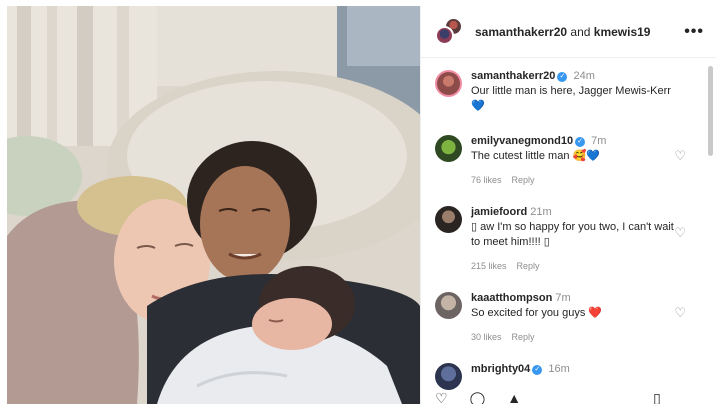  I want to click on comment-username: mbrighty04, so click(500, 369).